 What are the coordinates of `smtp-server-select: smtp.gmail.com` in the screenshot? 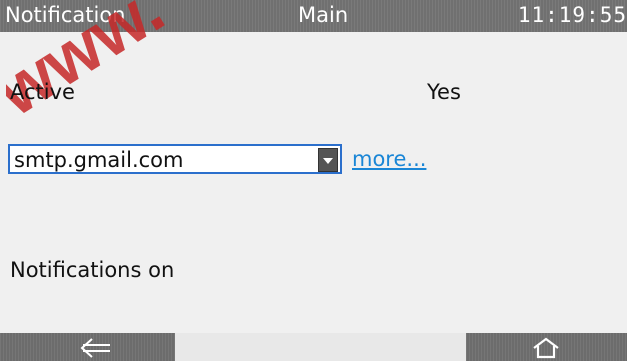 It's located at (175, 159).